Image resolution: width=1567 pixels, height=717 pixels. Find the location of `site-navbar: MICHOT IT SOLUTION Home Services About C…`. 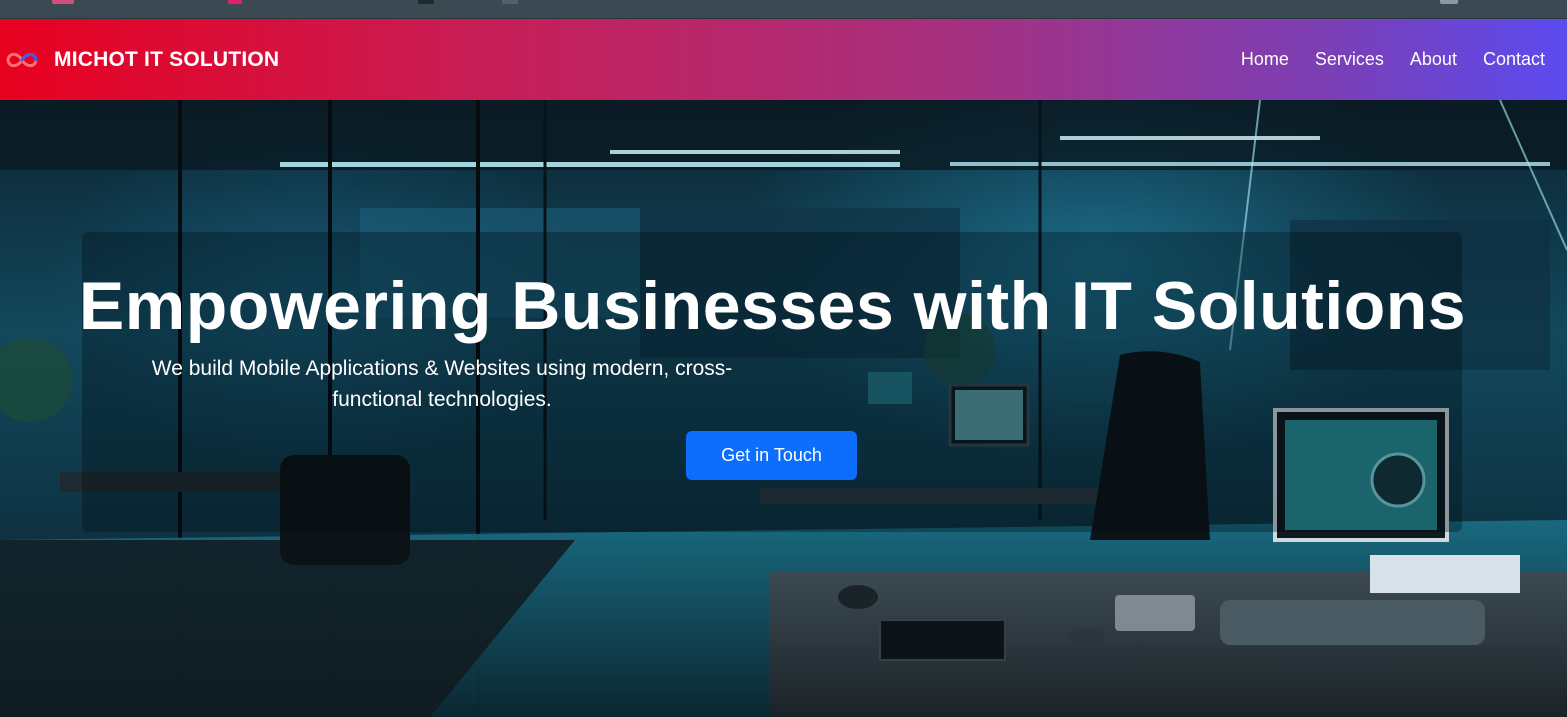

site-navbar: MICHOT IT SOLUTION Home Services About C… is located at coordinates (783, 59).